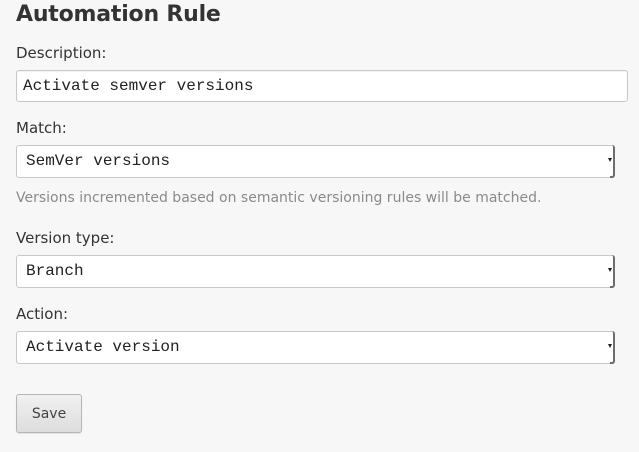 The image size is (639, 452). What do you see at coordinates (55, 271) in the screenshot?
I see `version-type-select-value: Branch` at bounding box center [55, 271].